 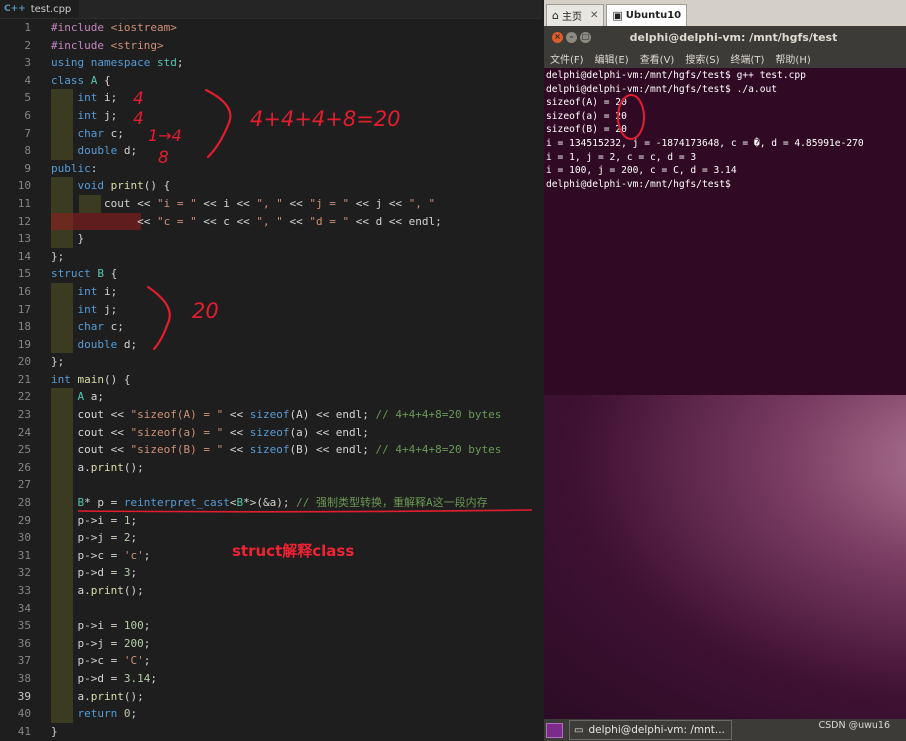 I want to click on close-icon: ✕, so click(x=594, y=15).